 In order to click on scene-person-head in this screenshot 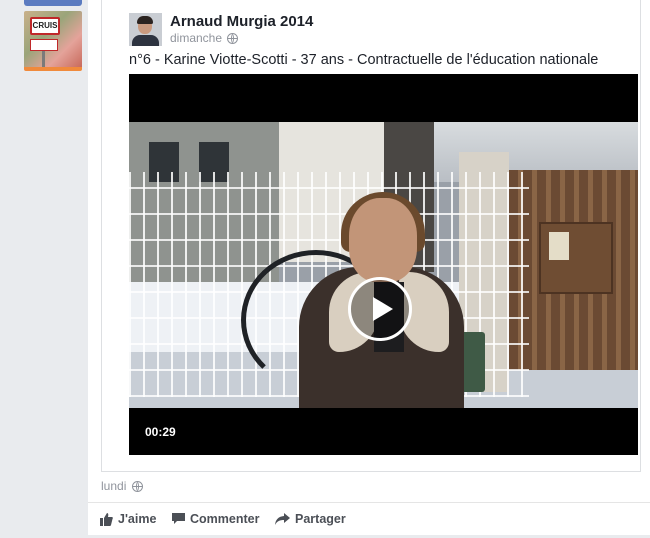, I will do `click(383, 240)`.